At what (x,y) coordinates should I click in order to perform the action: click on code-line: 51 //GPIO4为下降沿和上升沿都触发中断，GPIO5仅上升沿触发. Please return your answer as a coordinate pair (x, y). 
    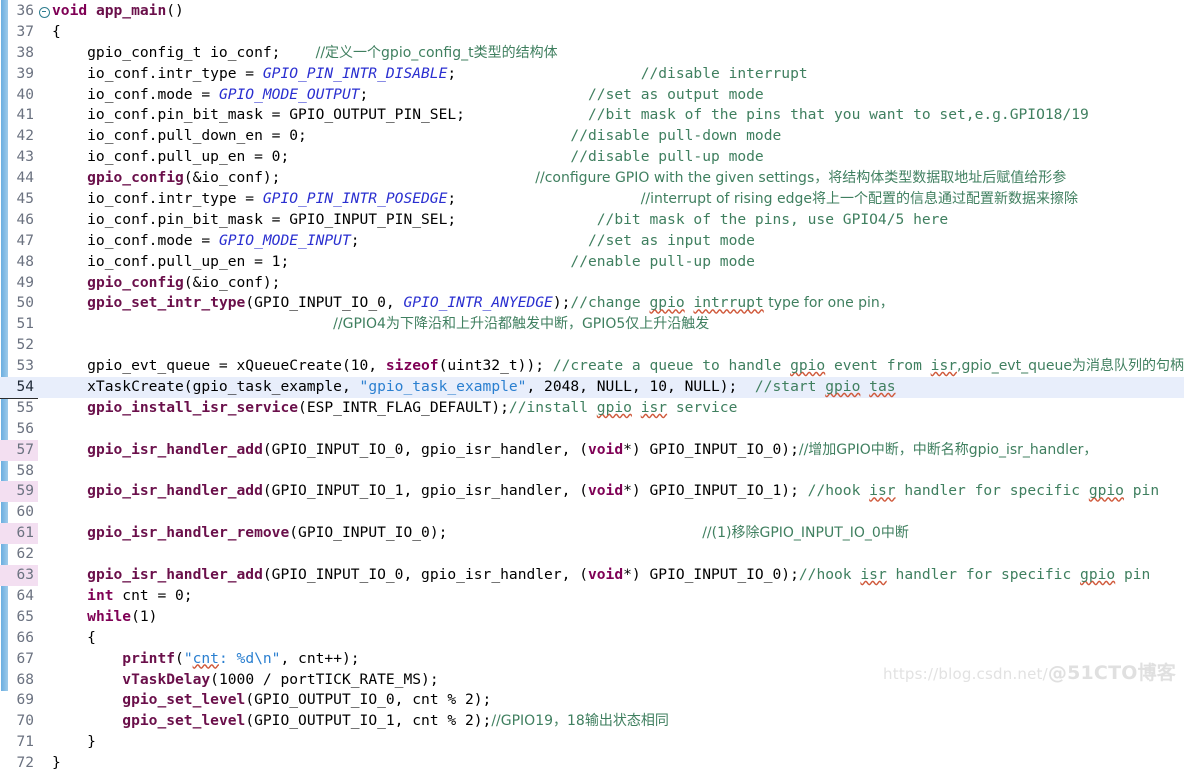
    Looking at the image, I should click on (592, 324).